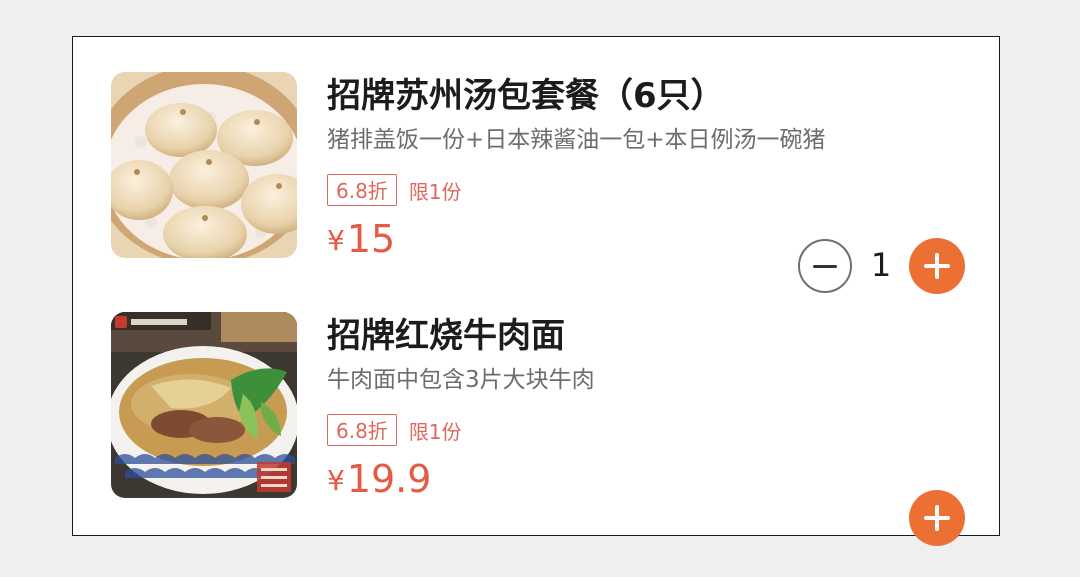  Describe the element at coordinates (576, 140) in the screenshot. I see `item-description: 猪排盖饭一份+日本辣酱油一包+本日例汤一碗猪` at that location.